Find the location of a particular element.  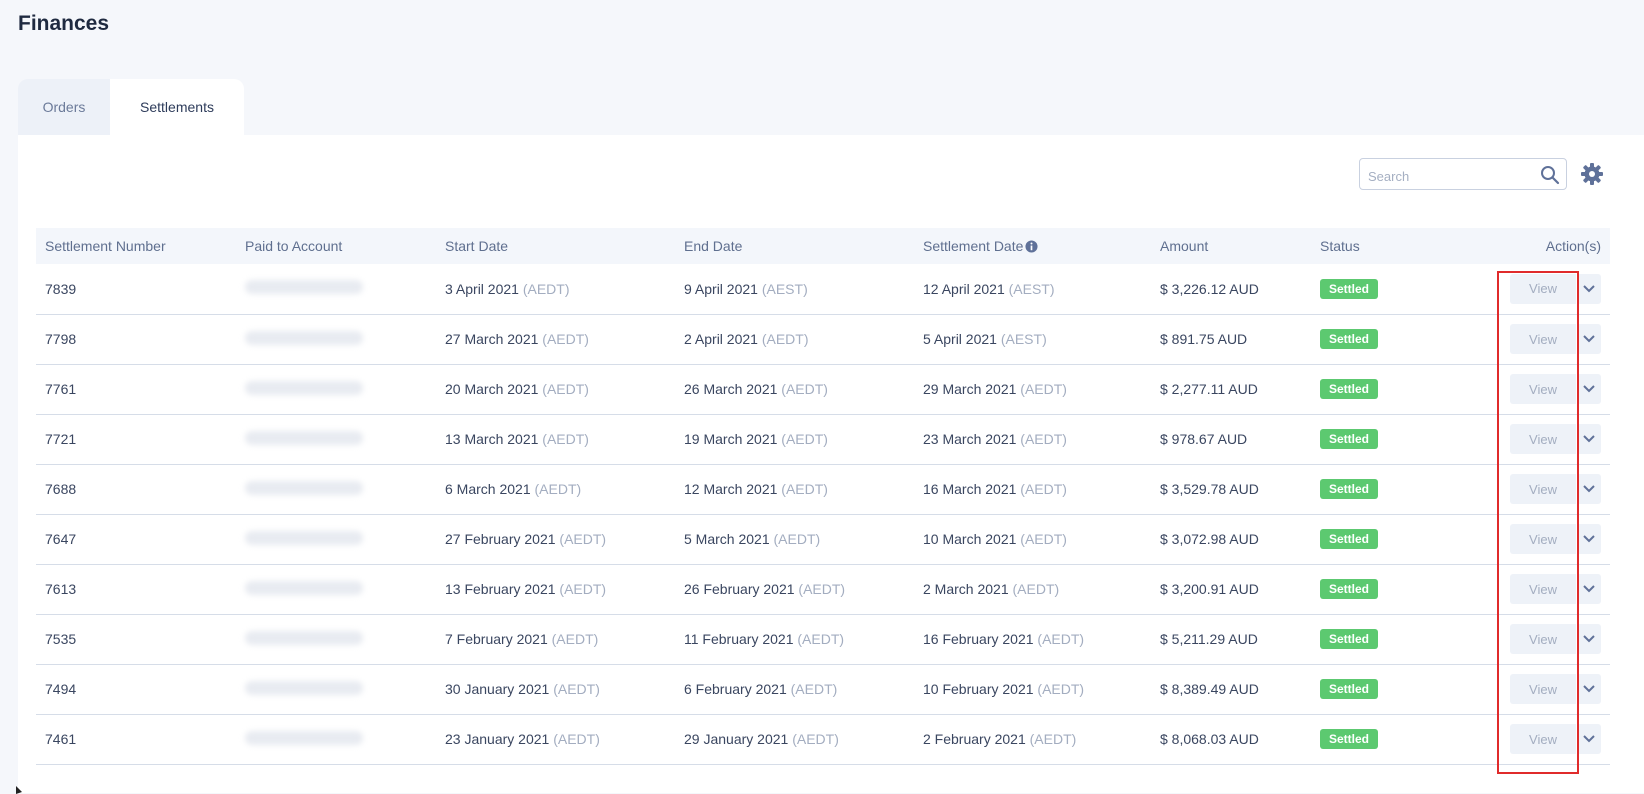

settlement-date-cell: 16 March 2021 (AEDT) is located at coordinates (1032, 489).